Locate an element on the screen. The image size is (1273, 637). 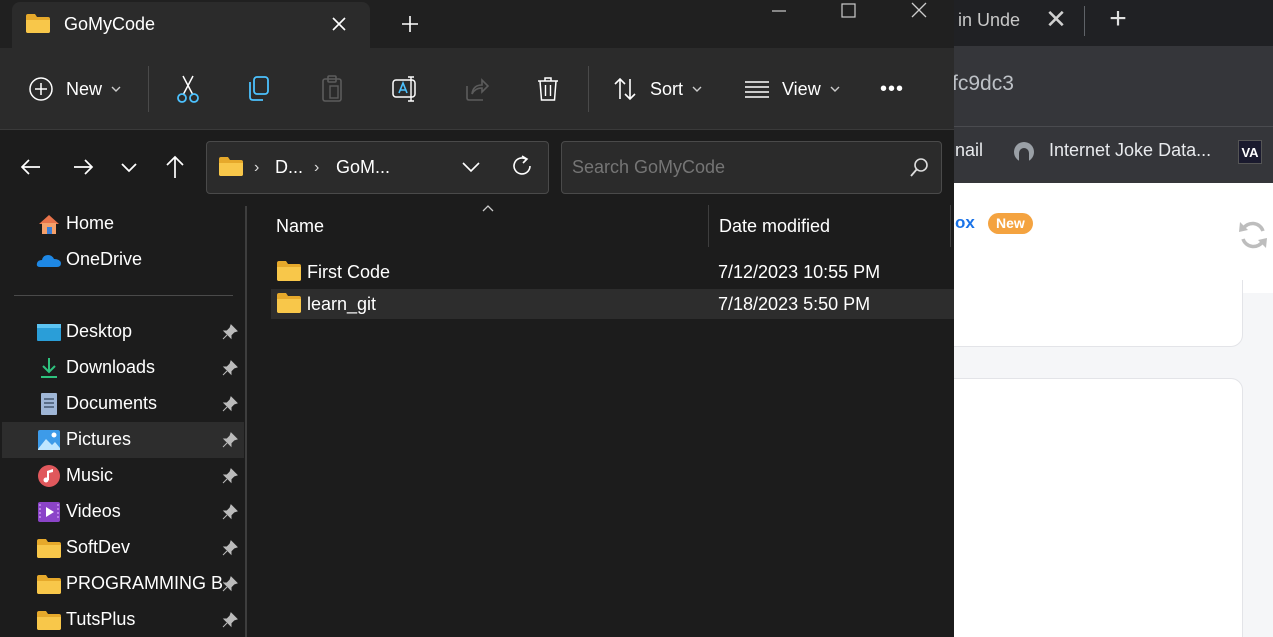
clipboard-icon is located at coordinates (332, 88).